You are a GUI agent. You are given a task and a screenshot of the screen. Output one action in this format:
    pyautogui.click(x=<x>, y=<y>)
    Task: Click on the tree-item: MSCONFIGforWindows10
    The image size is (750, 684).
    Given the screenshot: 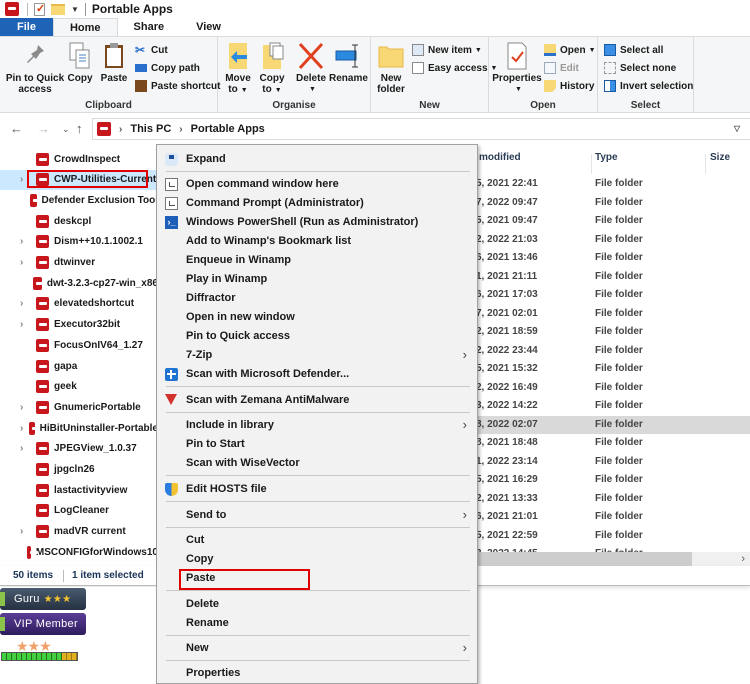 What is the action you would take?
    pyautogui.click(x=79, y=552)
    